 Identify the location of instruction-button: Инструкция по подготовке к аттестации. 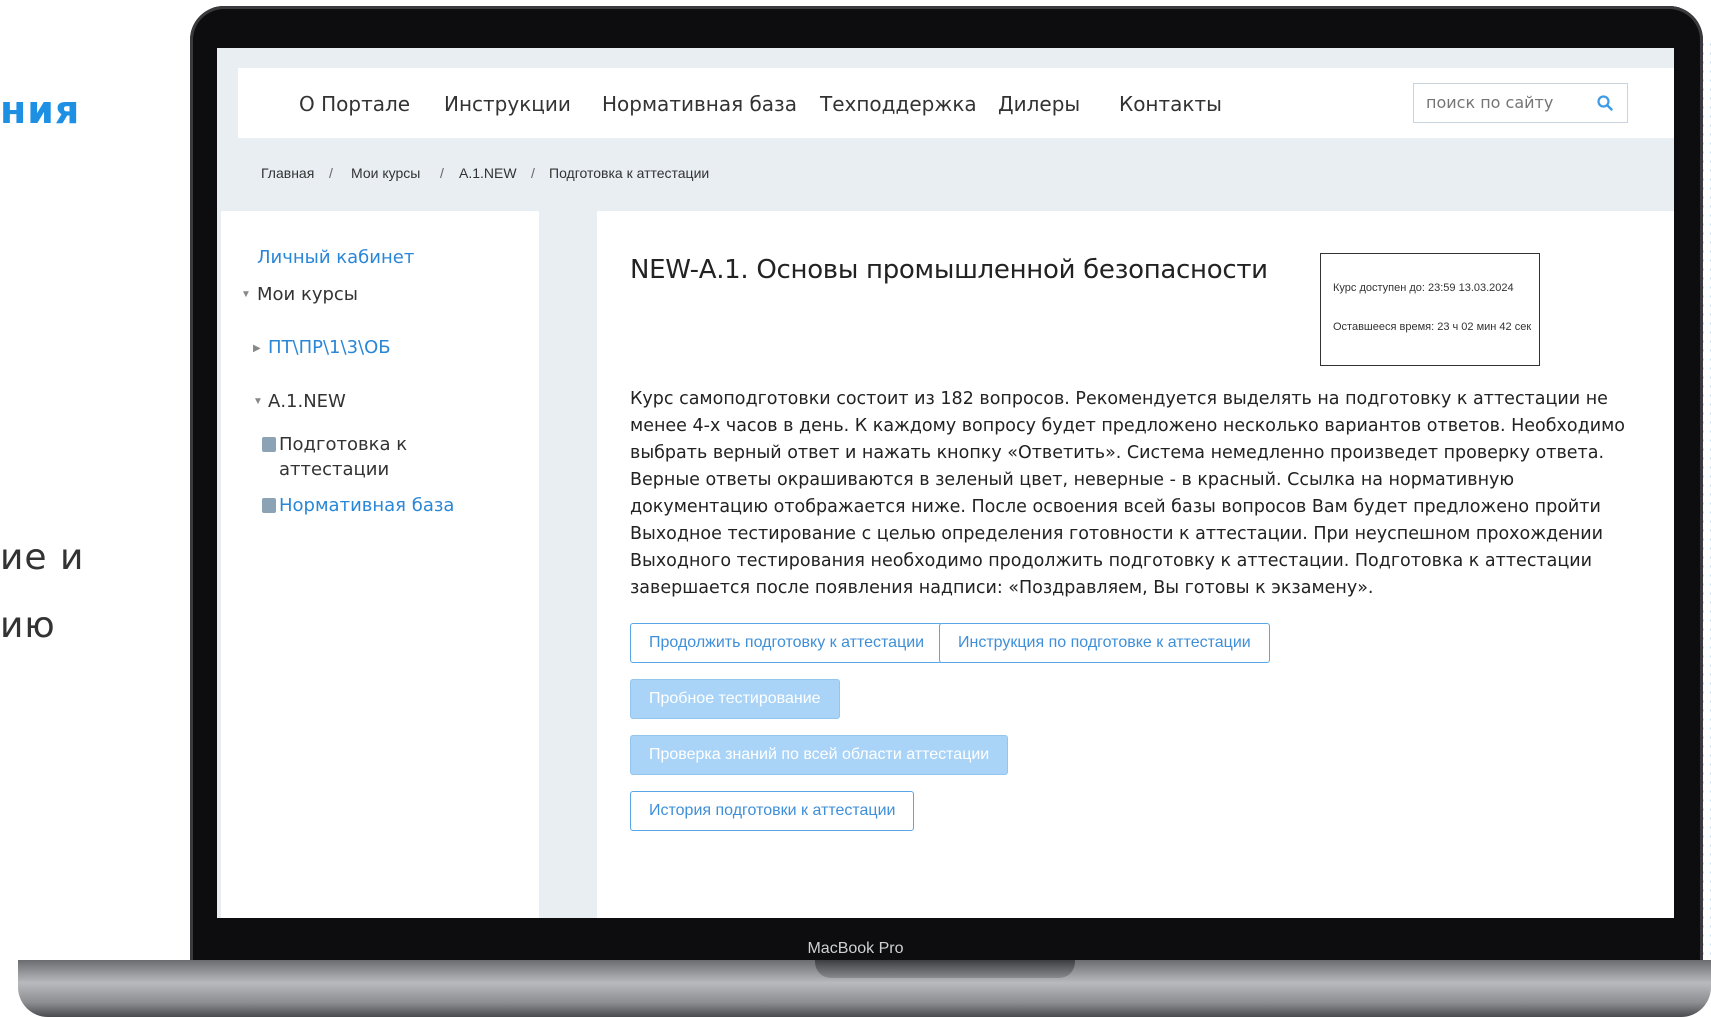
(1104, 643).